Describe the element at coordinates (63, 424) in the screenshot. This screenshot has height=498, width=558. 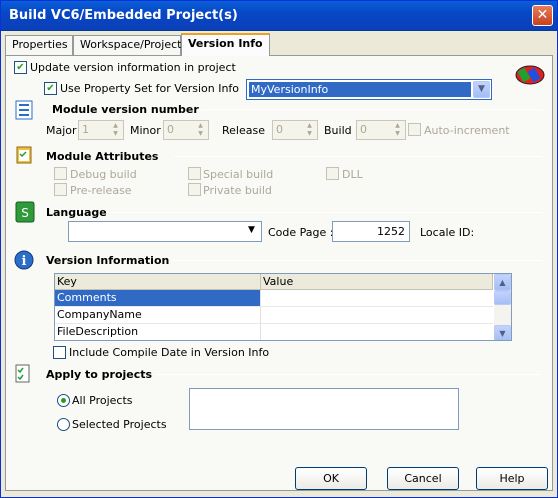
I see `selected-projects-radio` at that location.